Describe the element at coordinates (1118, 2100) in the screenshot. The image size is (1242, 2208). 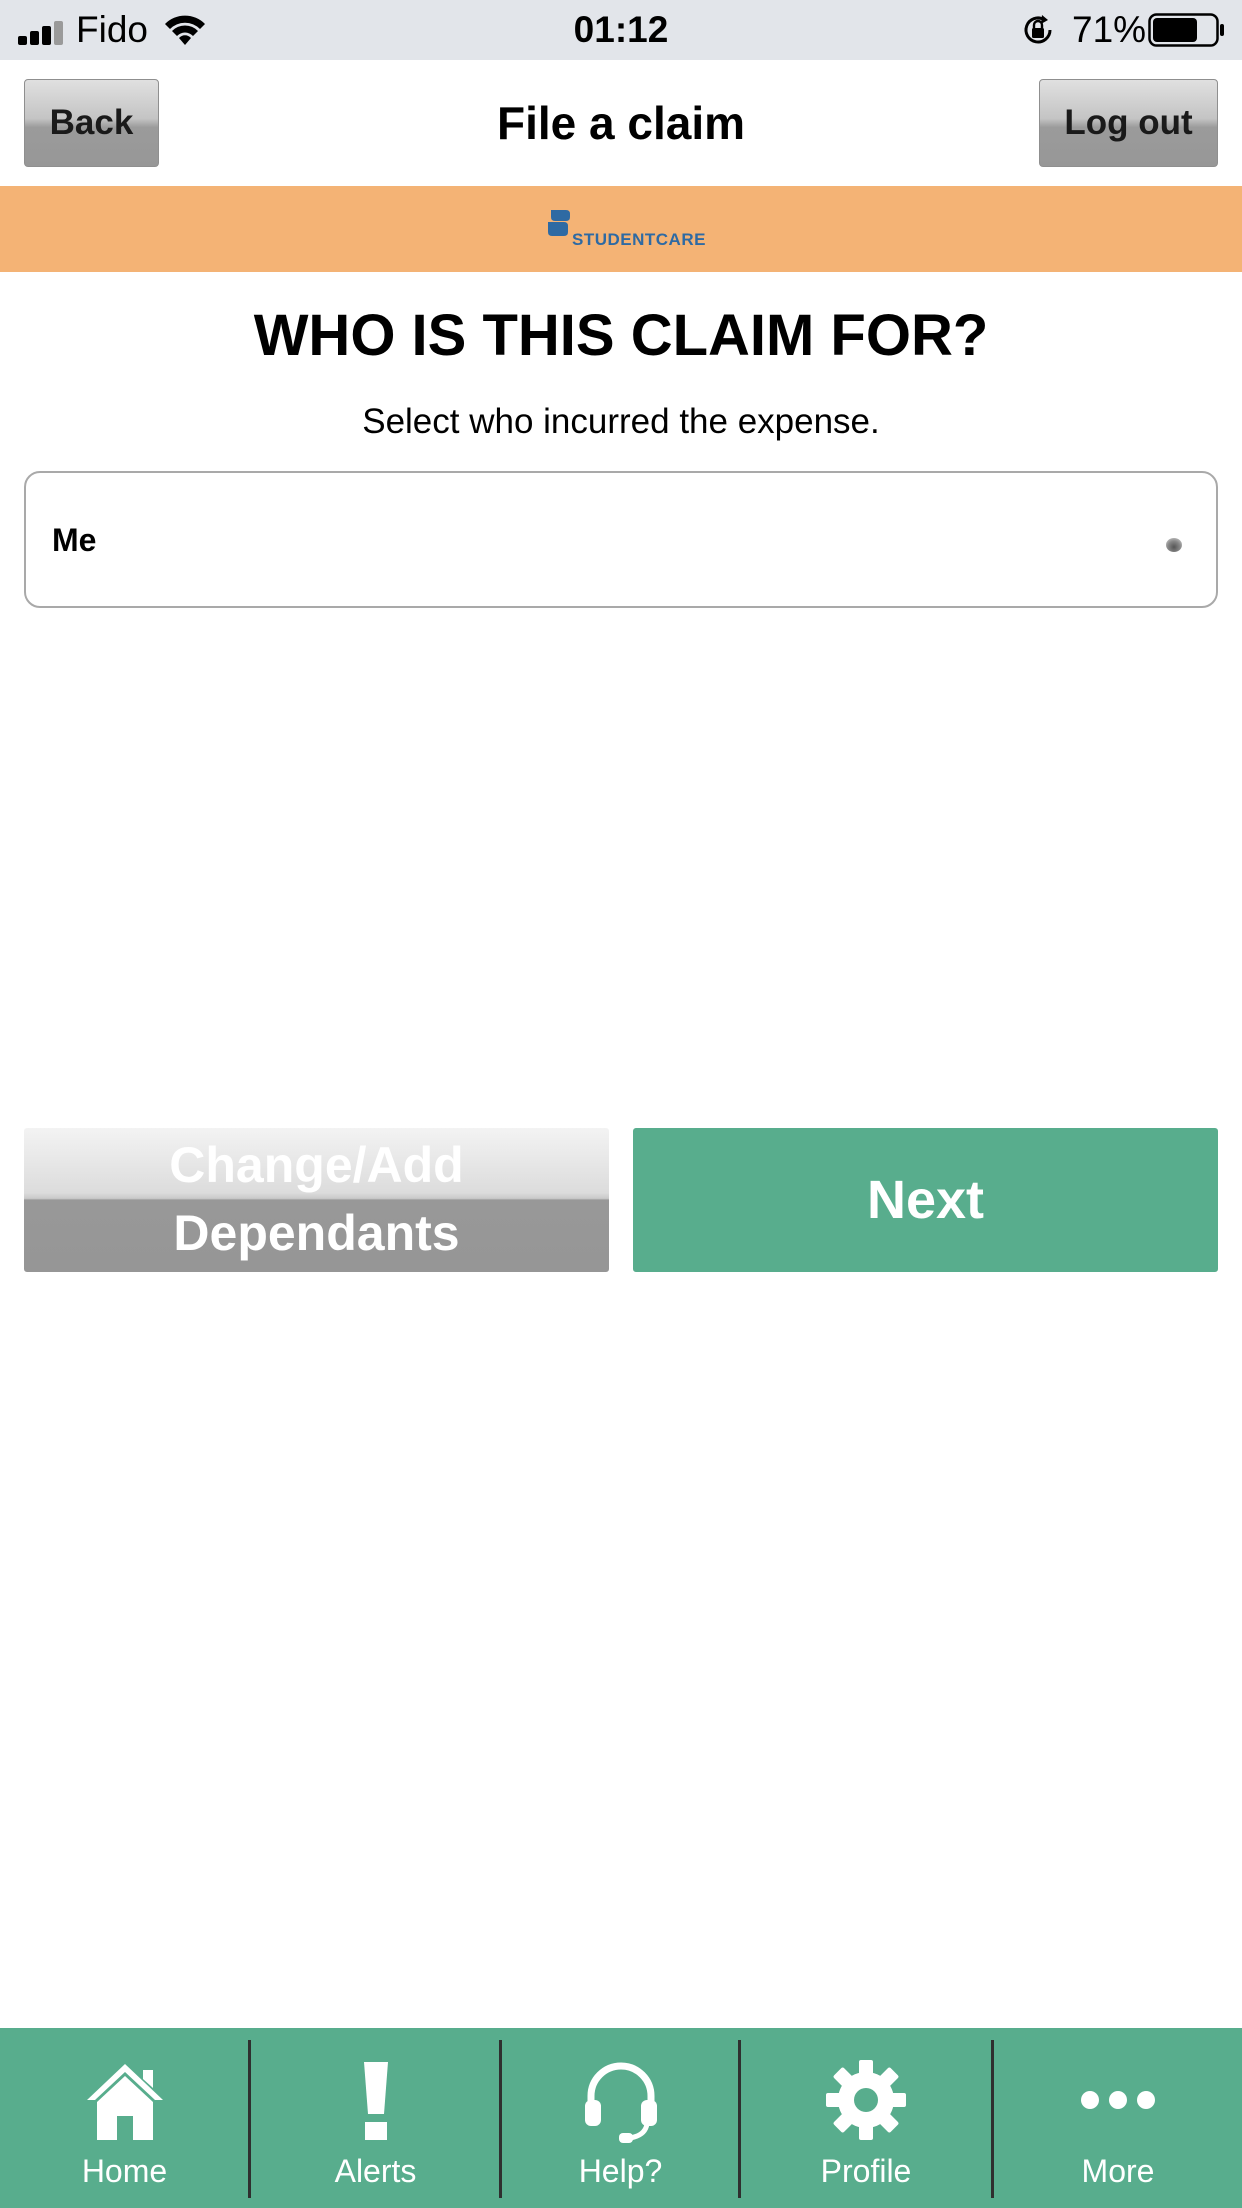
I see `more-dots-icon` at that location.